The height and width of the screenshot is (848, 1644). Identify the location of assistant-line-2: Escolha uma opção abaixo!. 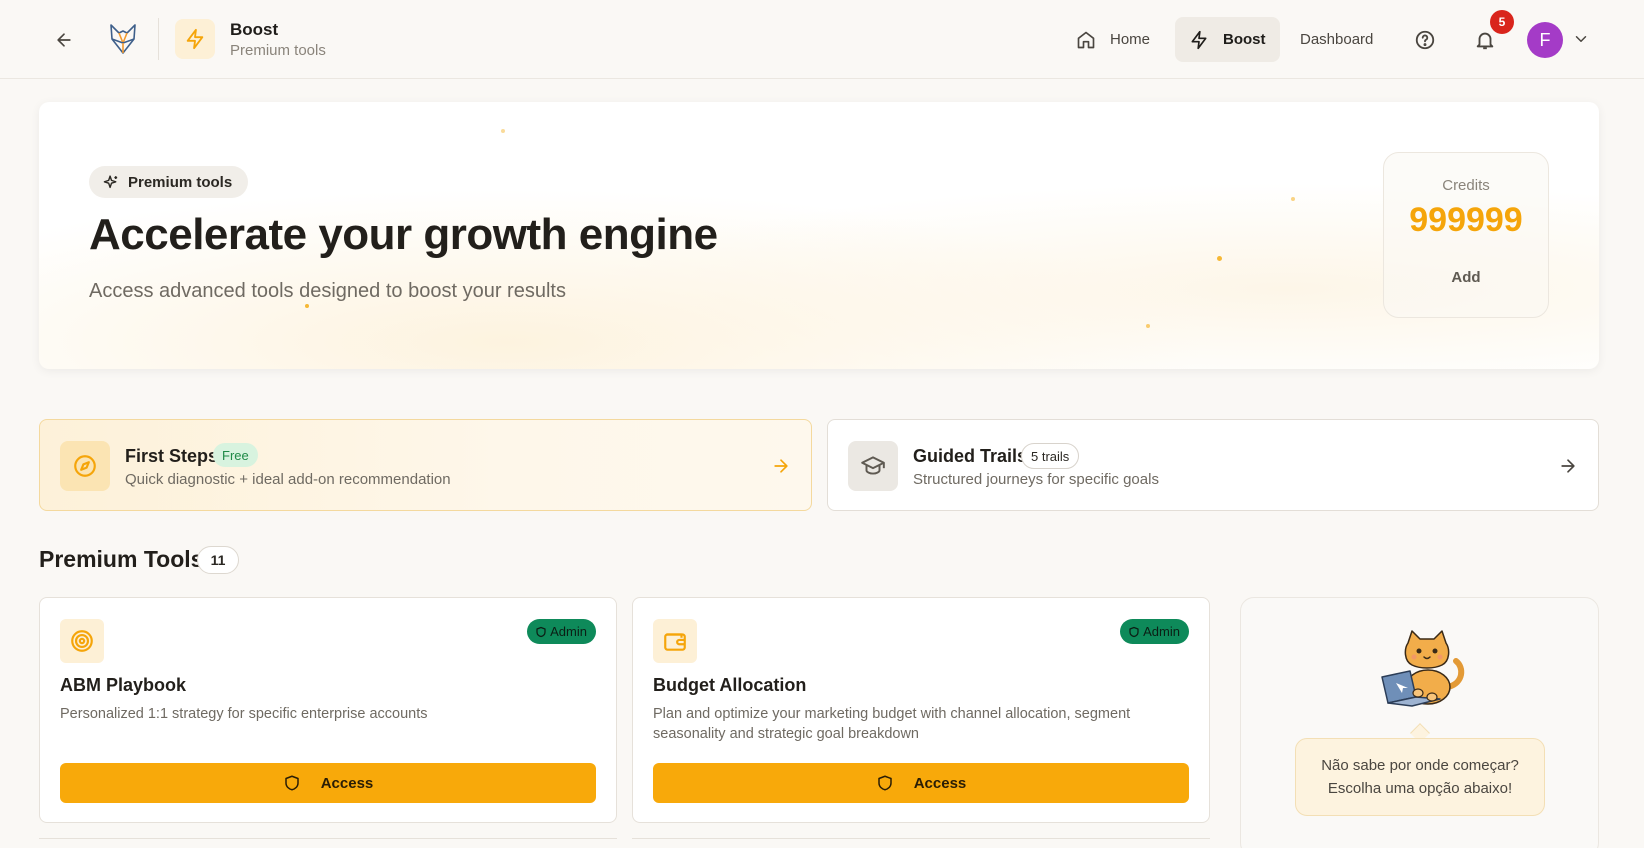
(1420, 788).